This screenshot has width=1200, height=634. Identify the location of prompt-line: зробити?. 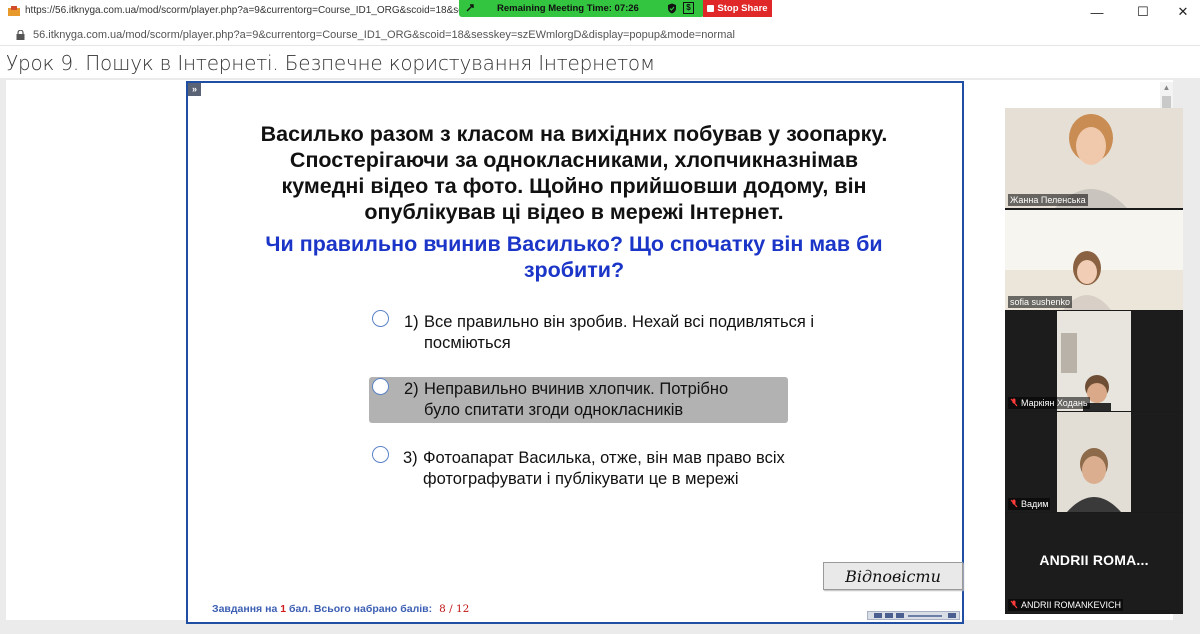
(574, 270).